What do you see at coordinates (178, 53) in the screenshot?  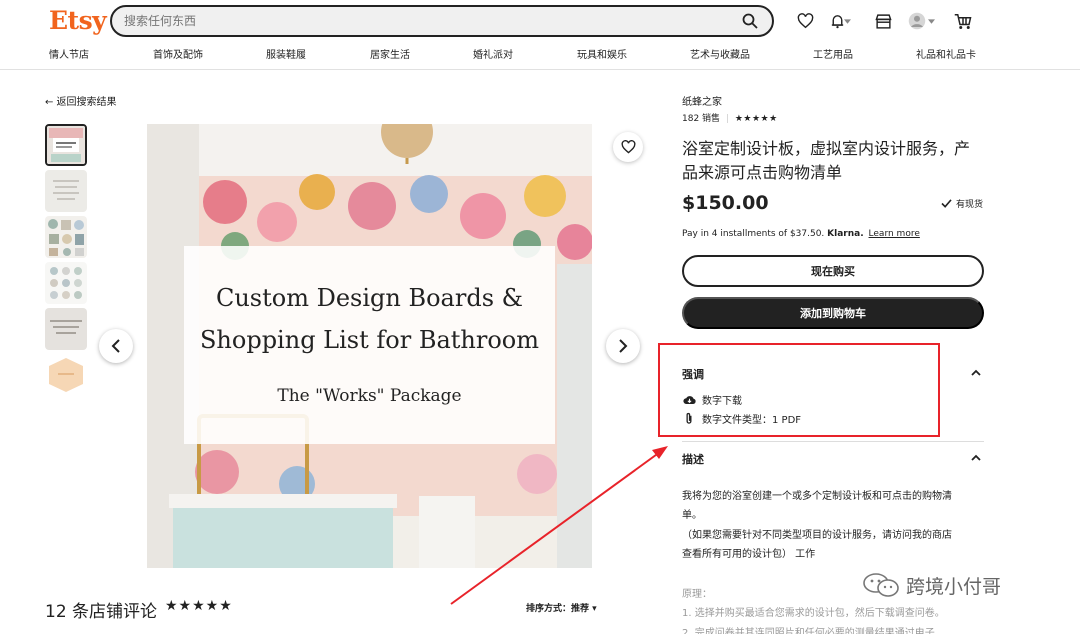 I see `category-link: 首饰及配饰` at bounding box center [178, 53].